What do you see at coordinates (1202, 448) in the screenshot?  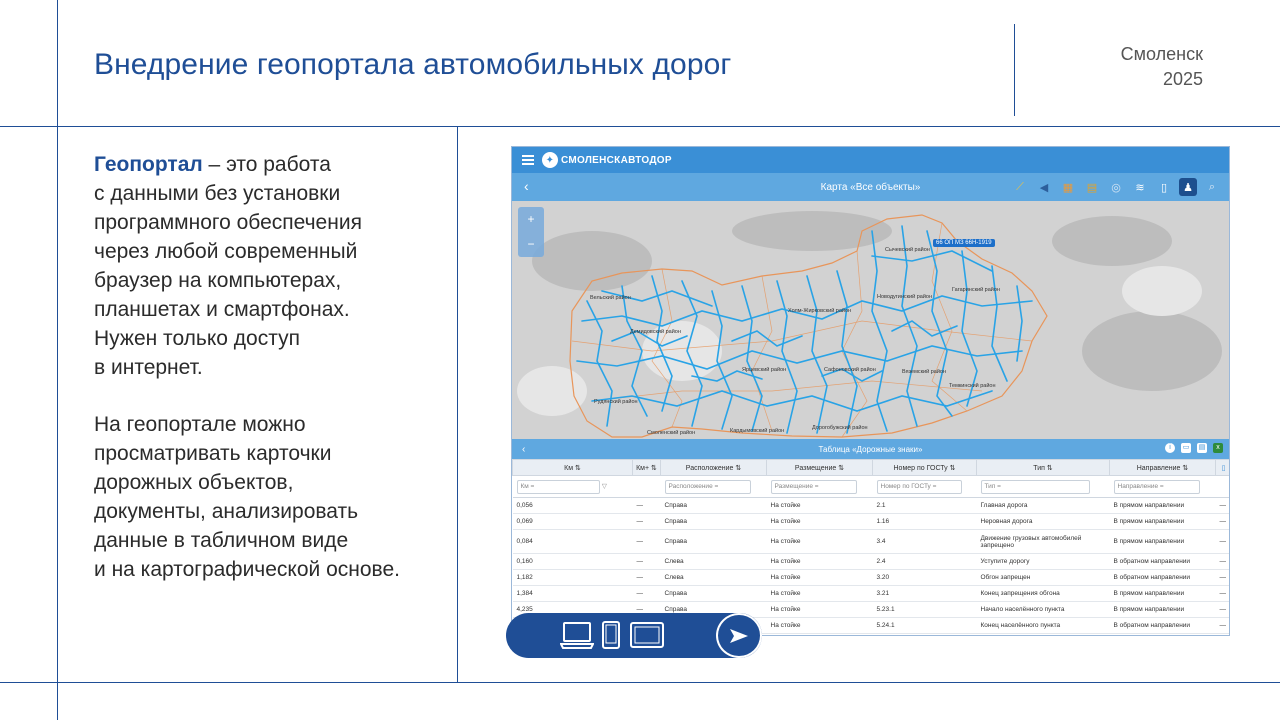 I see `print-table-icon: ▤` at bounding box center [1202, 448].